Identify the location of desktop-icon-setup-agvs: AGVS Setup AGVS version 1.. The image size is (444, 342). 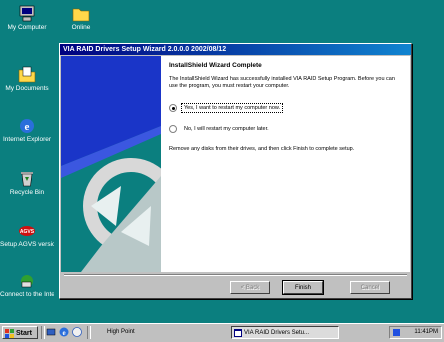
(27, 235).